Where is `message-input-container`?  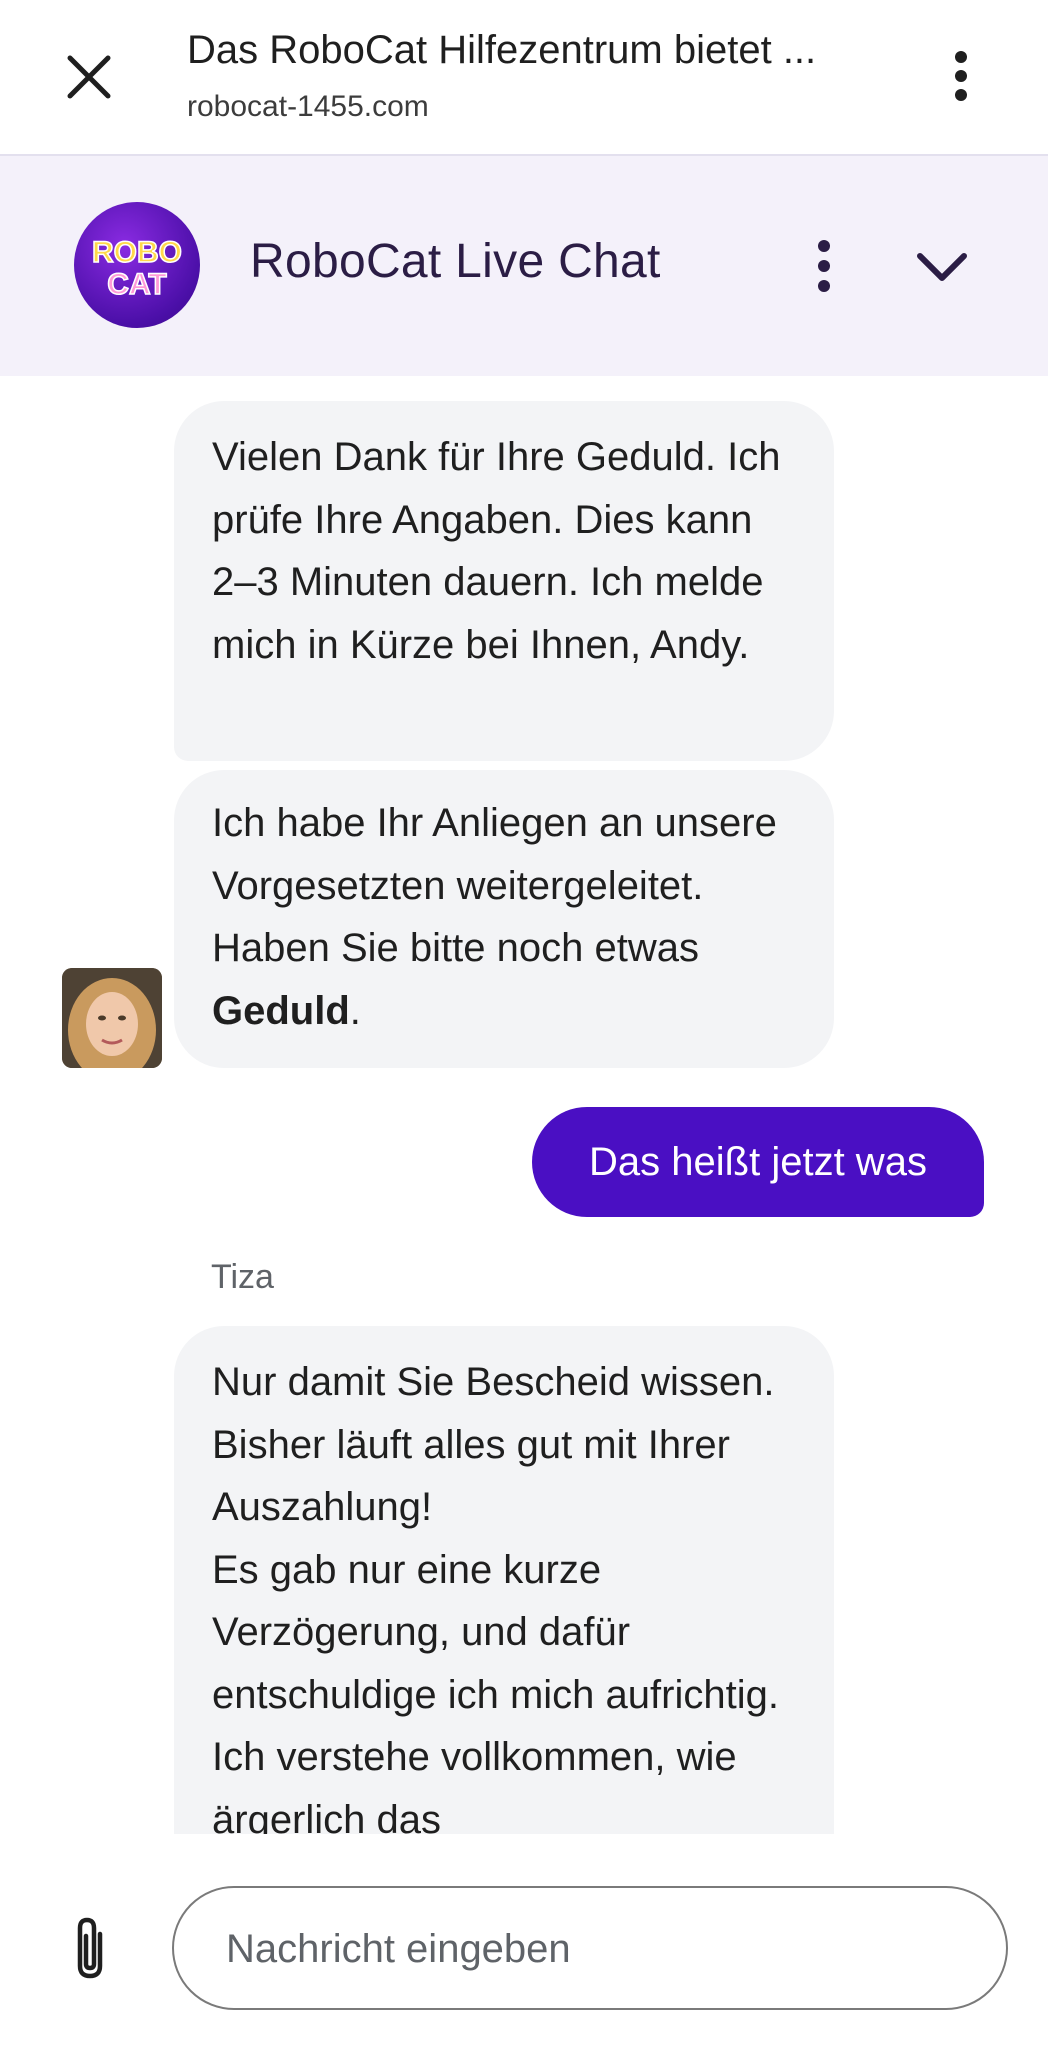 message-input-container is located at coordinates (590, 1948).